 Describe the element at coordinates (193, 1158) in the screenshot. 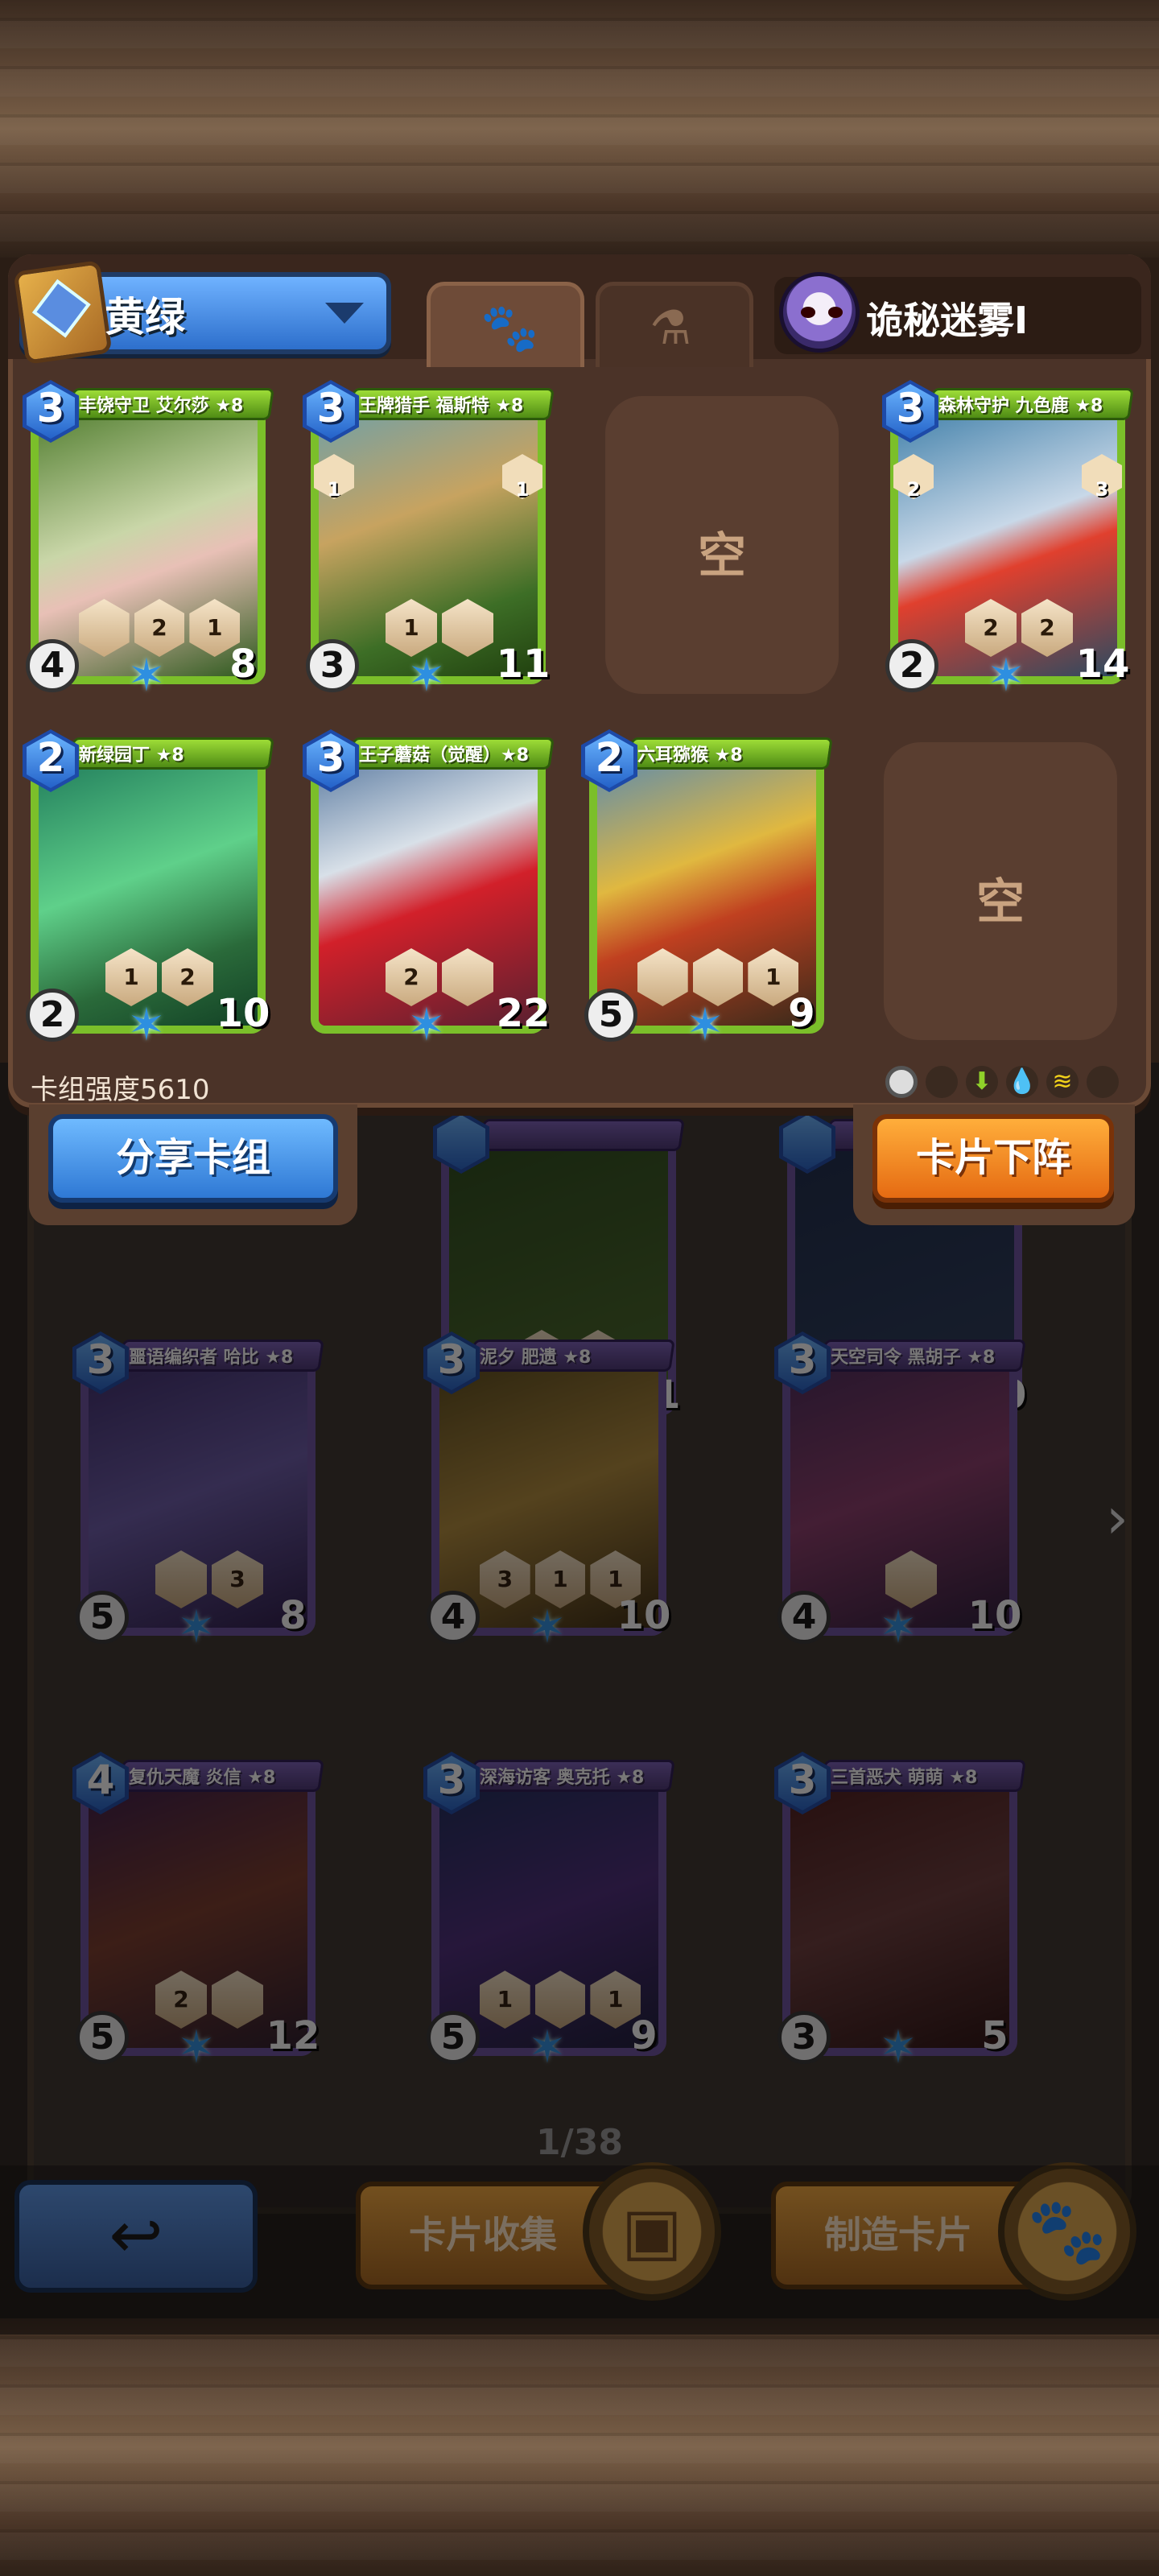

I see `share-deck-button: 分享卡组` at that location.